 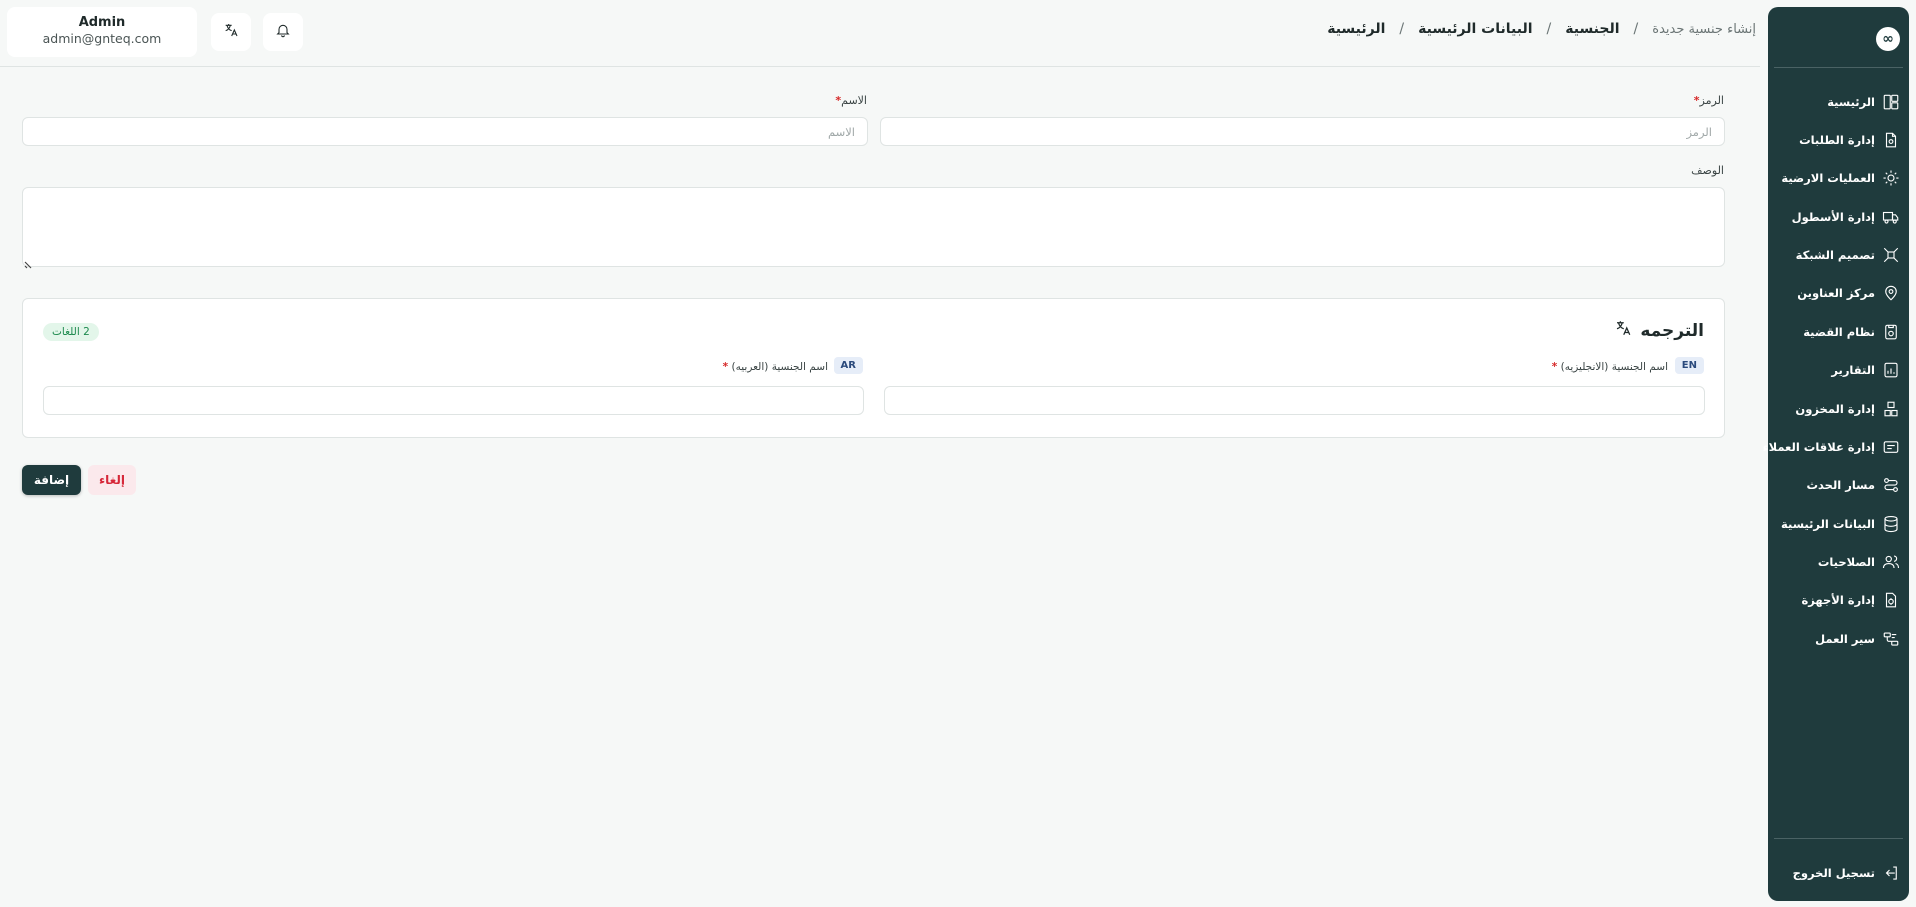 What do you see at coordinates (1891, 485) in the screenshot?
I see `route-icon` at bounding box center [1891, 485].